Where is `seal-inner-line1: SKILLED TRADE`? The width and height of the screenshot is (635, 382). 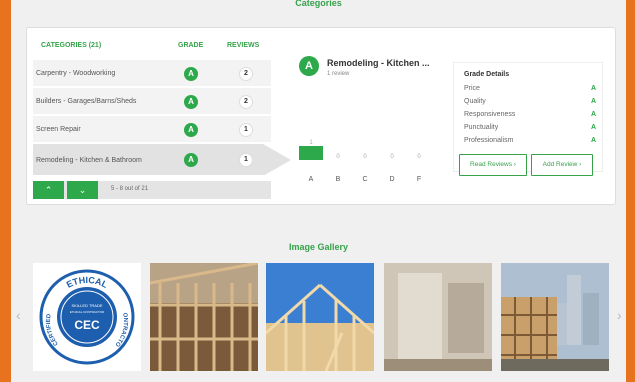
seal-inner-line1: SKILLED TRADE is located at coordinates (86, 305).